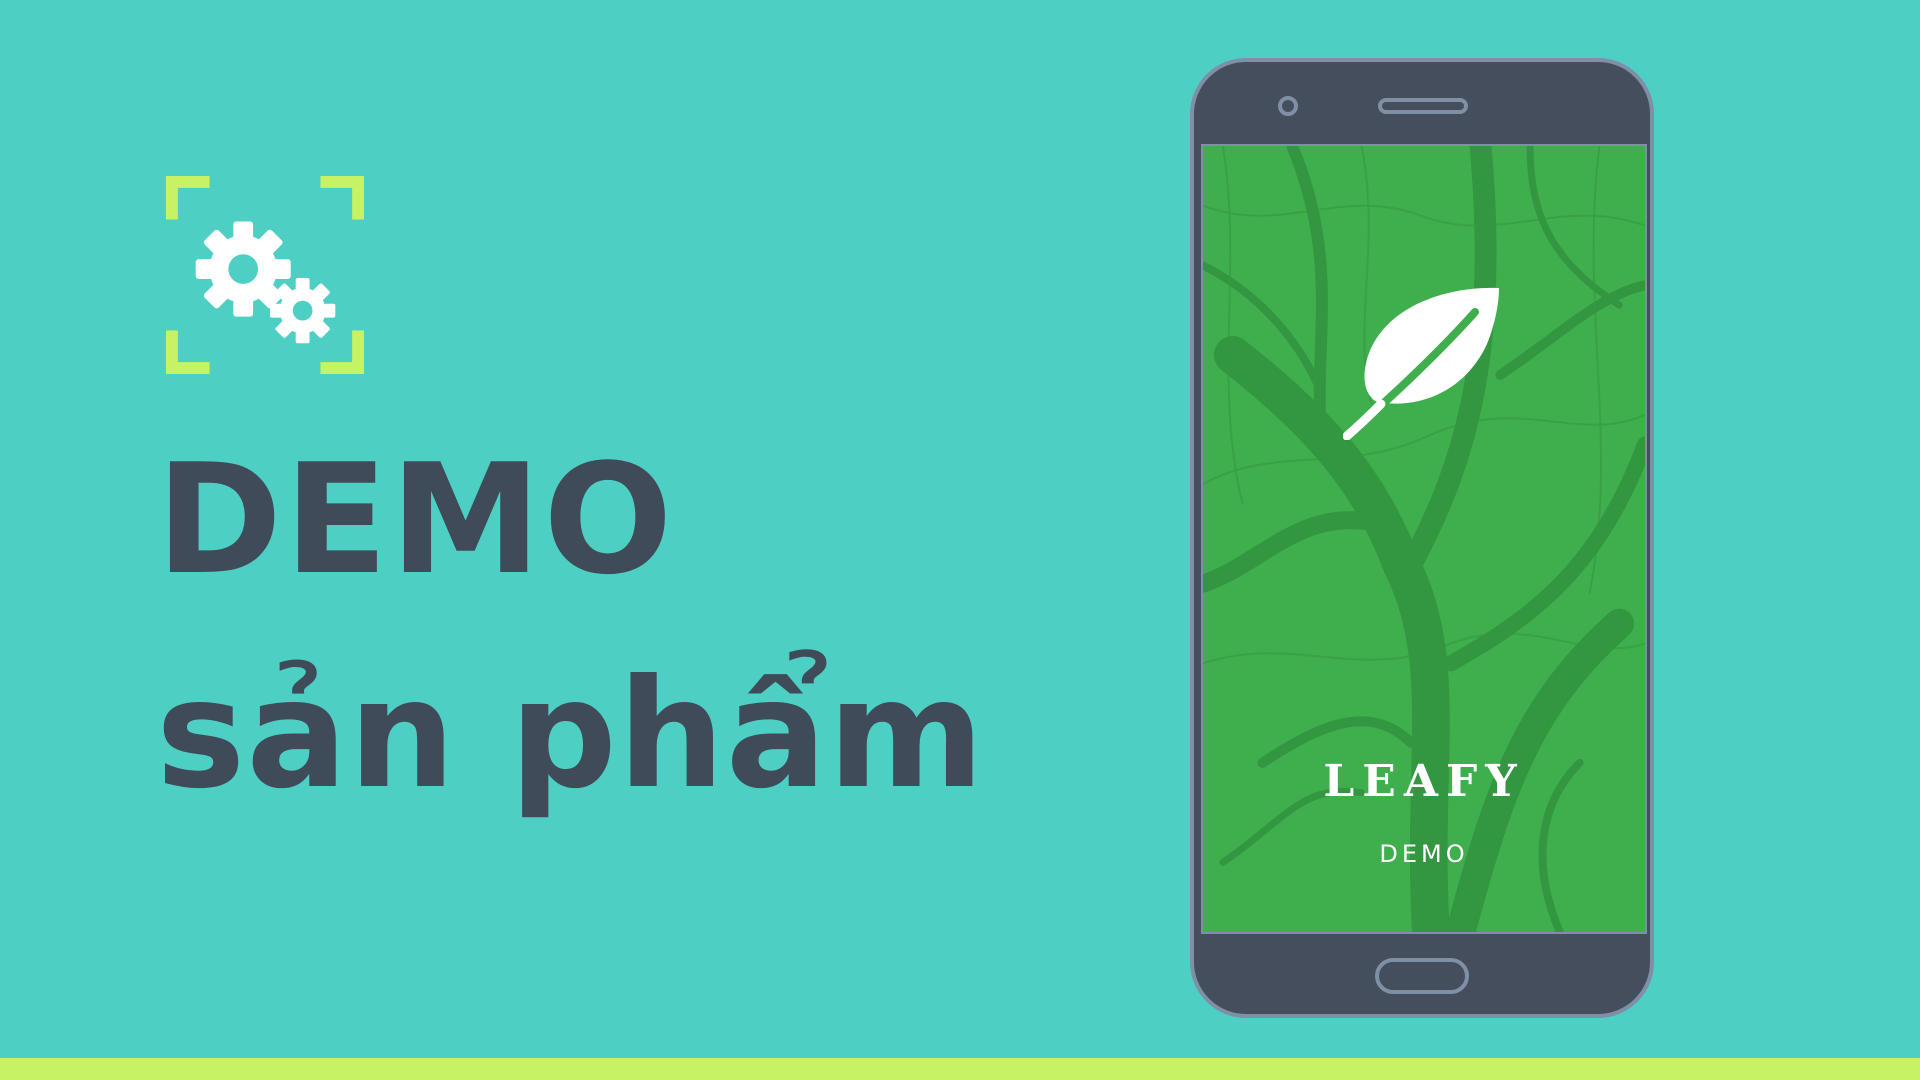 The image size is (1920, 1080). I want to click on app-subtitle: DEMO, so click(1424, 854).